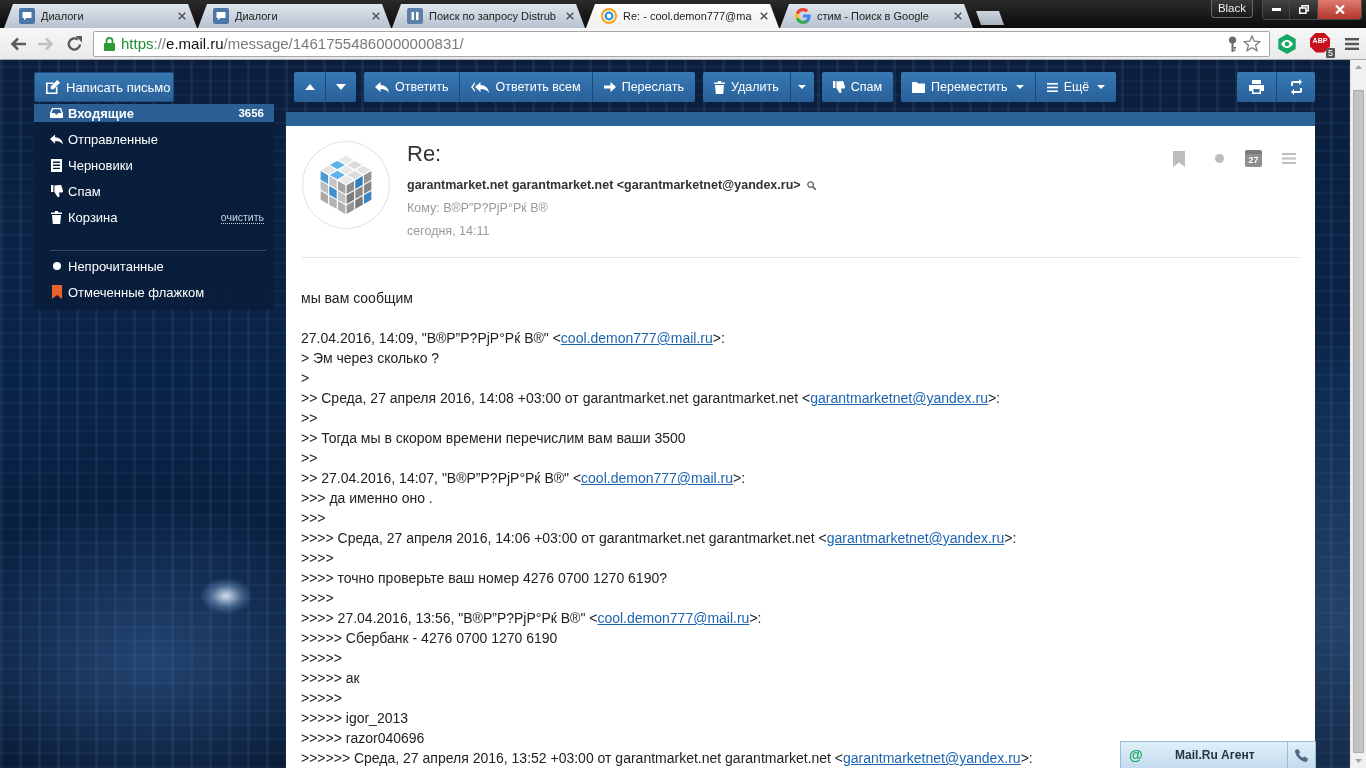 This screenshot has height=768, width=1366. Describe the element at coordinates (478, 208) in the screenshot. I see `recipient-text: Кому: В®Р”Р?РјР°Рќ В®` at that location.